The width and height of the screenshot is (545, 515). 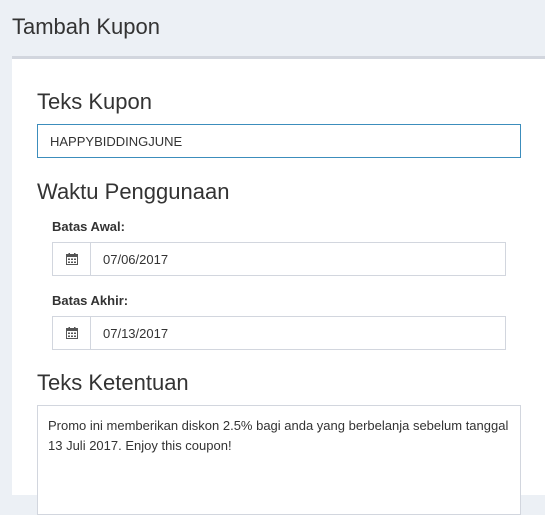 I want to click on coupon-text-input, so click(x=279, y=141).